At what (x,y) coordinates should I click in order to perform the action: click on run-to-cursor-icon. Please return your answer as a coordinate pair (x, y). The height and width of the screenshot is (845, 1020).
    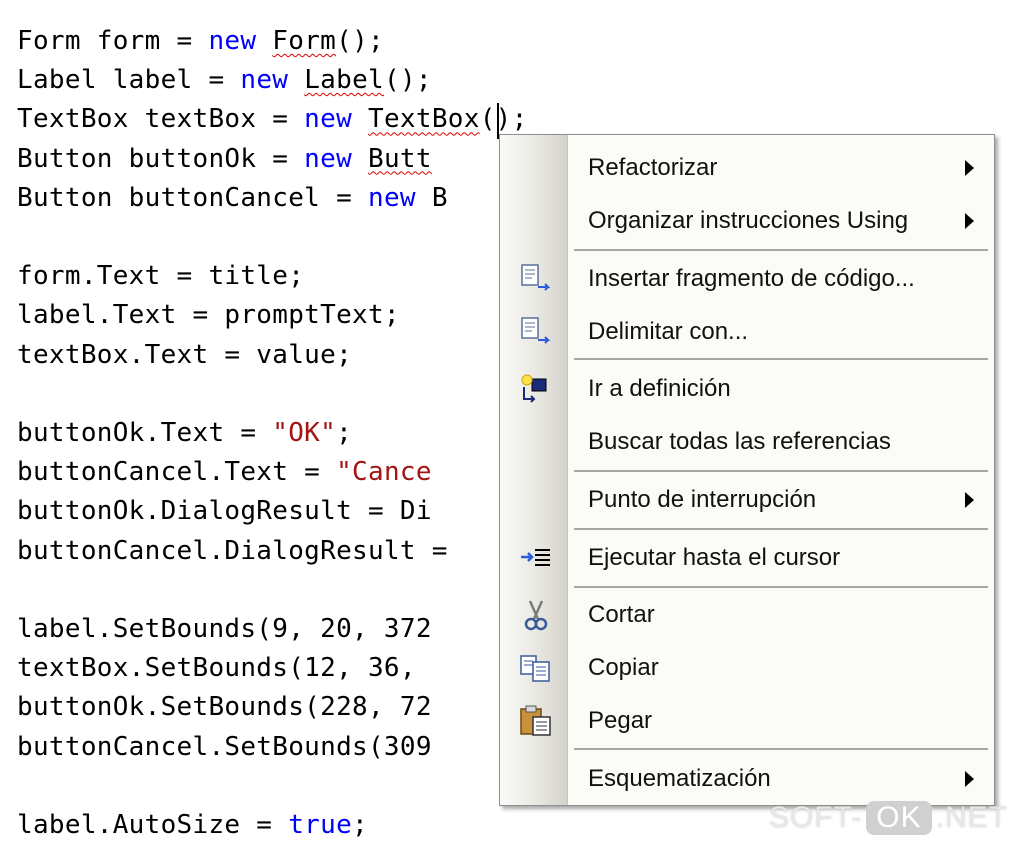
    Looking at the image, I should click on (536, 558).